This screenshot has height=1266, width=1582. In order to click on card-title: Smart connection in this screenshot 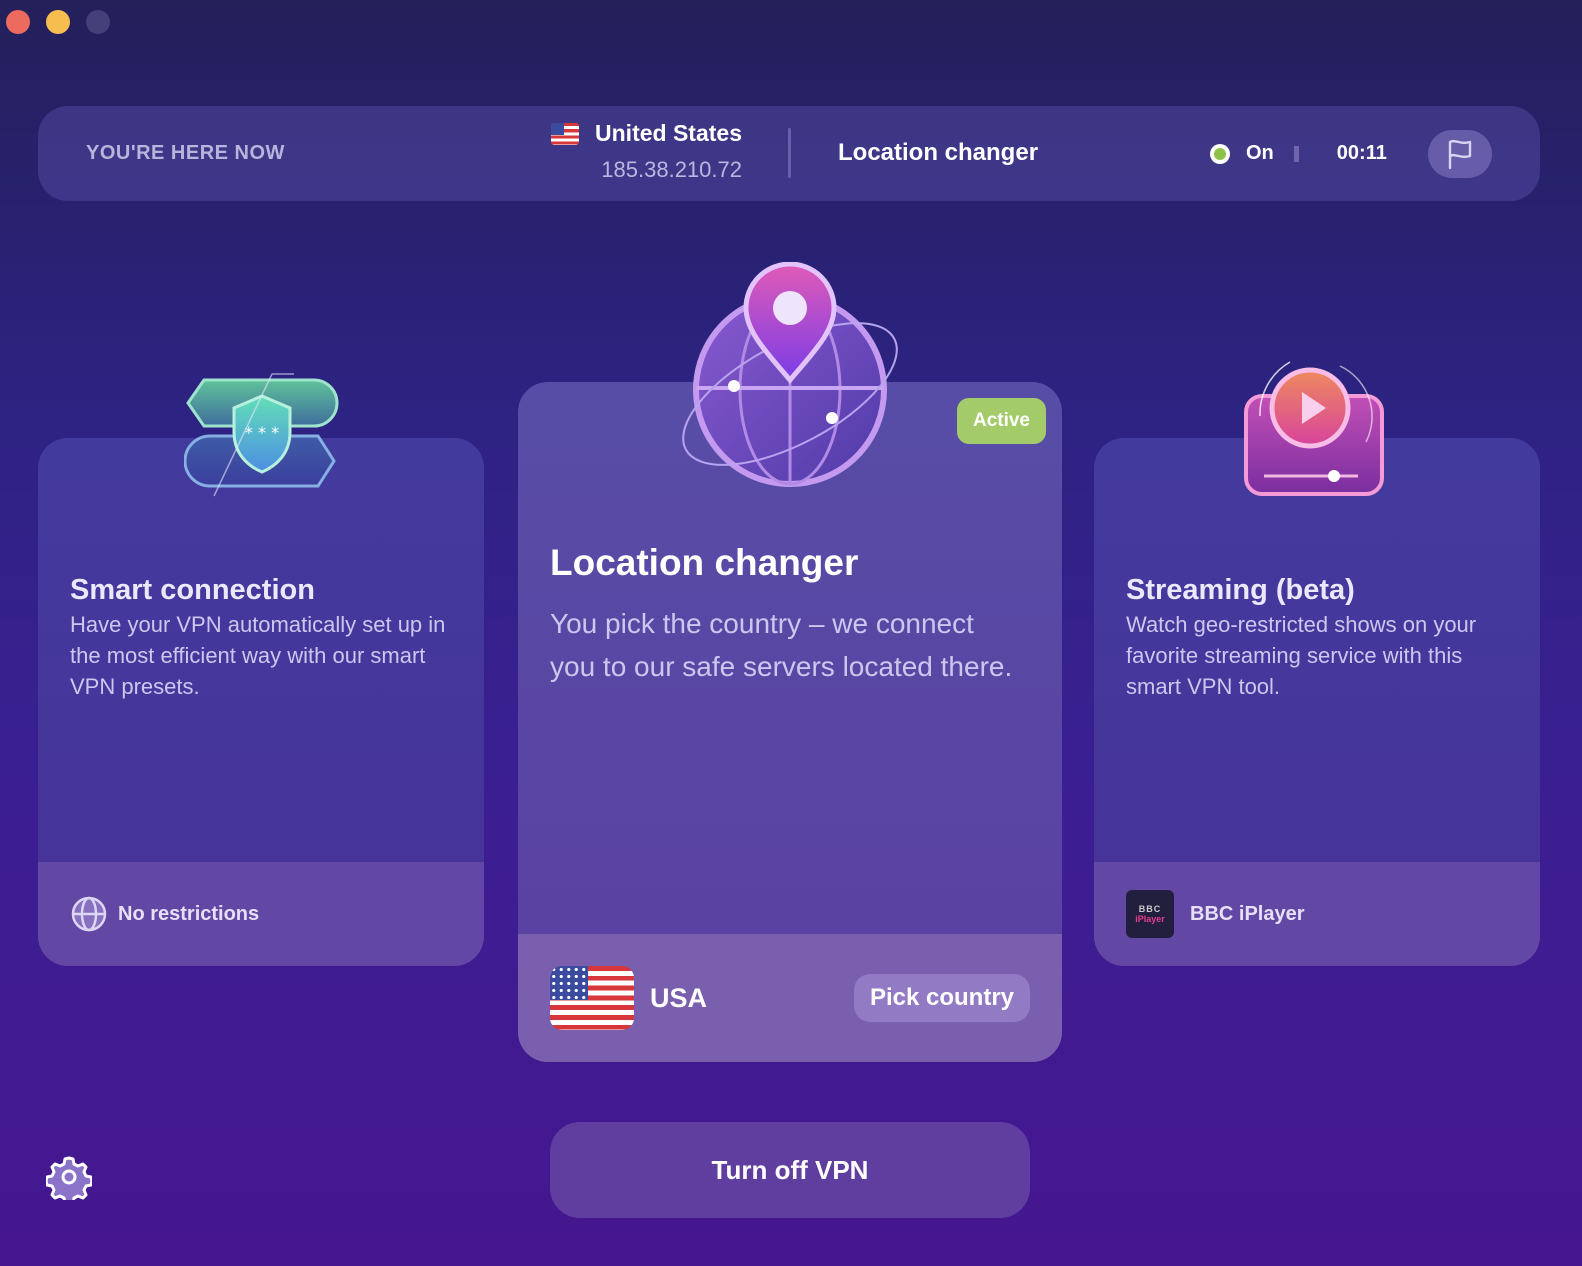, I will do `click(192, 590)`.